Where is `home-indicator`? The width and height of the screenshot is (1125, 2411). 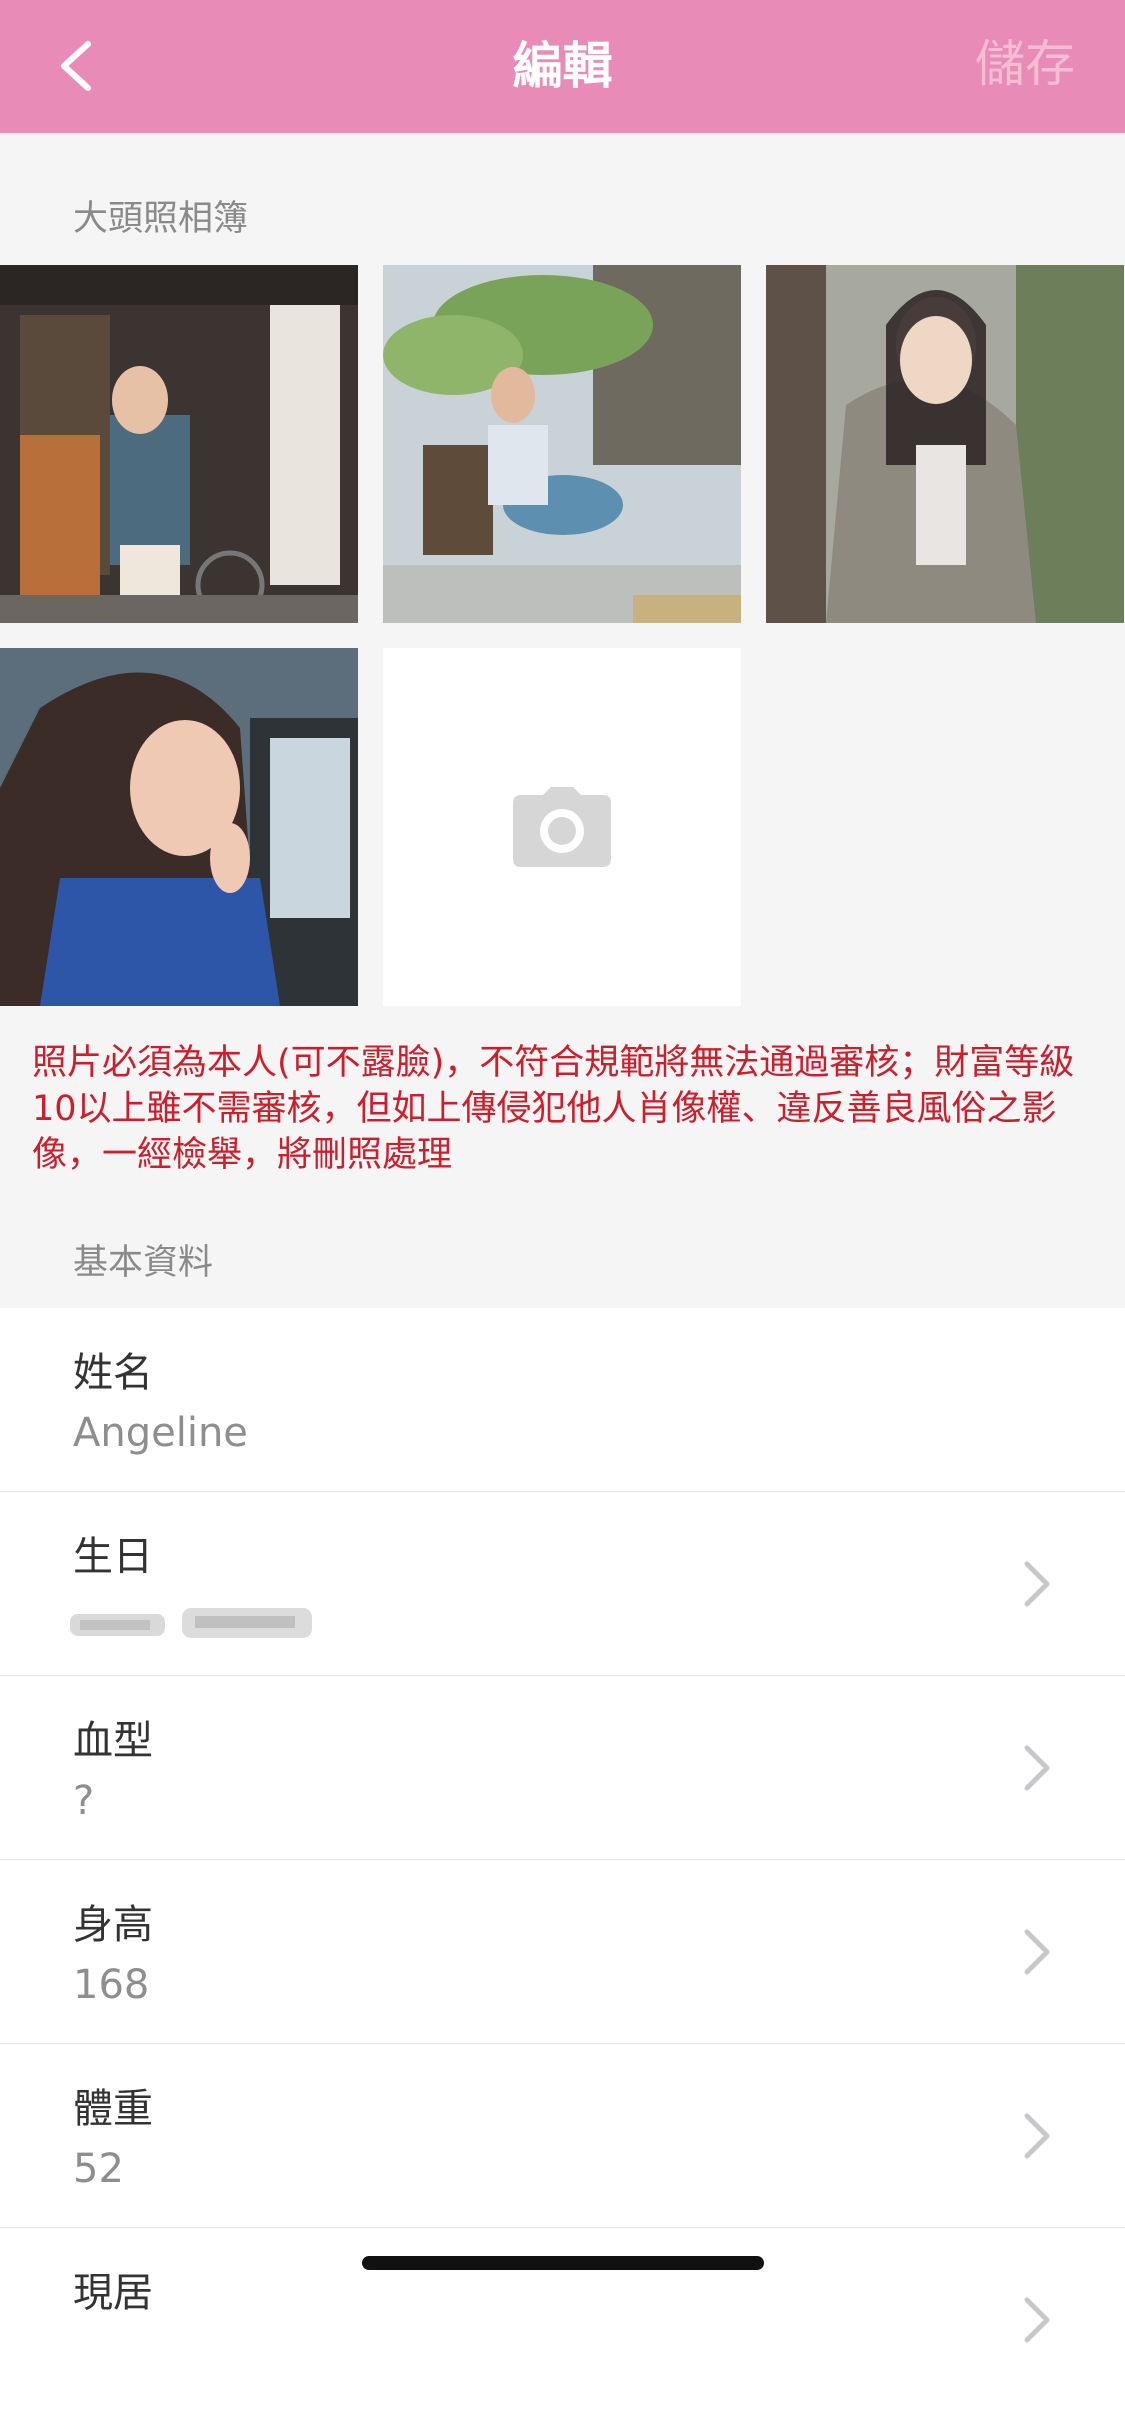
home-indicator is located at coordinates (563, 2263).